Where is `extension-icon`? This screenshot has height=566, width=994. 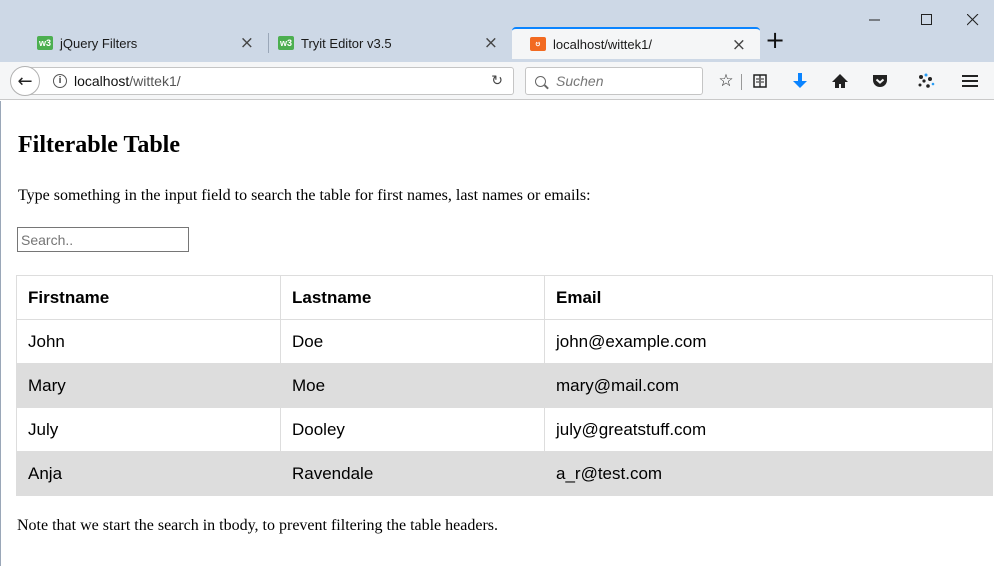 extension-icon is located at coordinates (926, 81).